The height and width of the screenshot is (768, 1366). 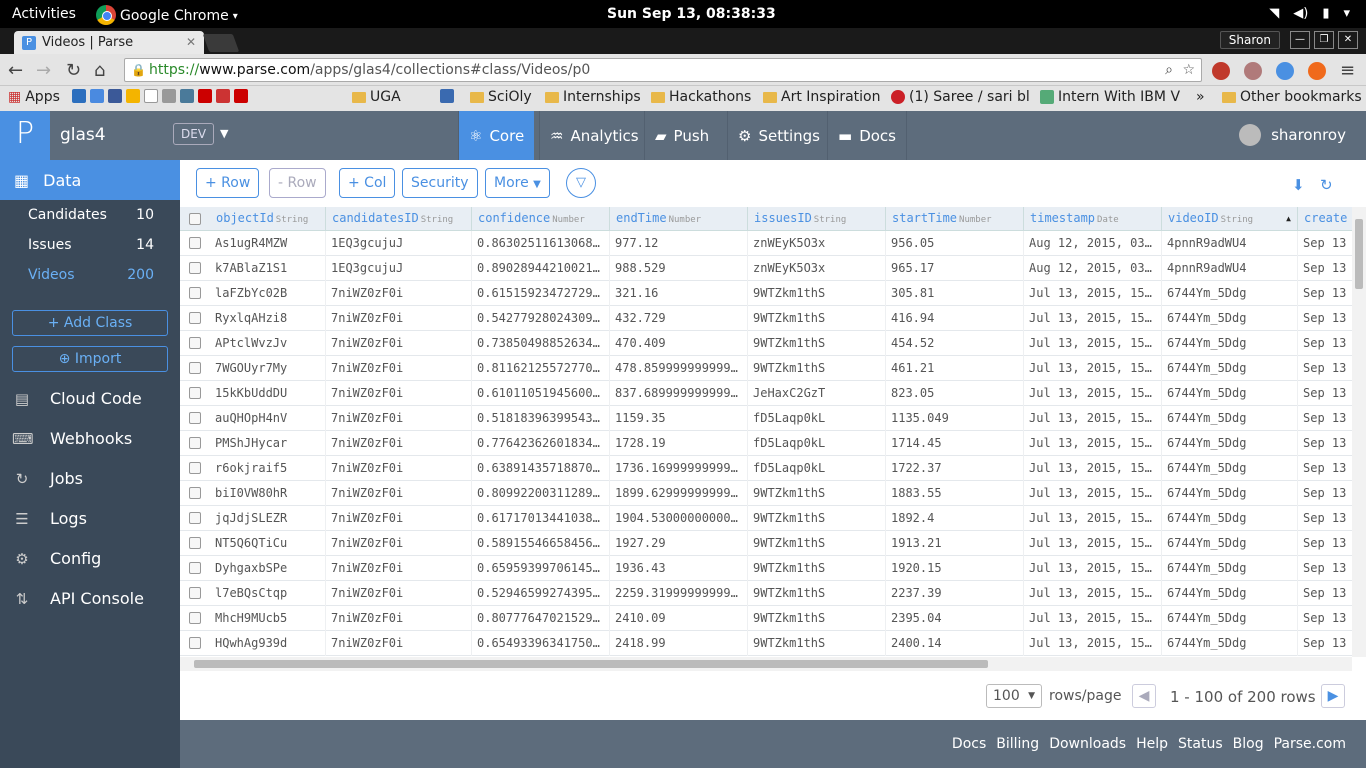 I want to click on profile-button: Sharon, so click(x=1249, y=40).